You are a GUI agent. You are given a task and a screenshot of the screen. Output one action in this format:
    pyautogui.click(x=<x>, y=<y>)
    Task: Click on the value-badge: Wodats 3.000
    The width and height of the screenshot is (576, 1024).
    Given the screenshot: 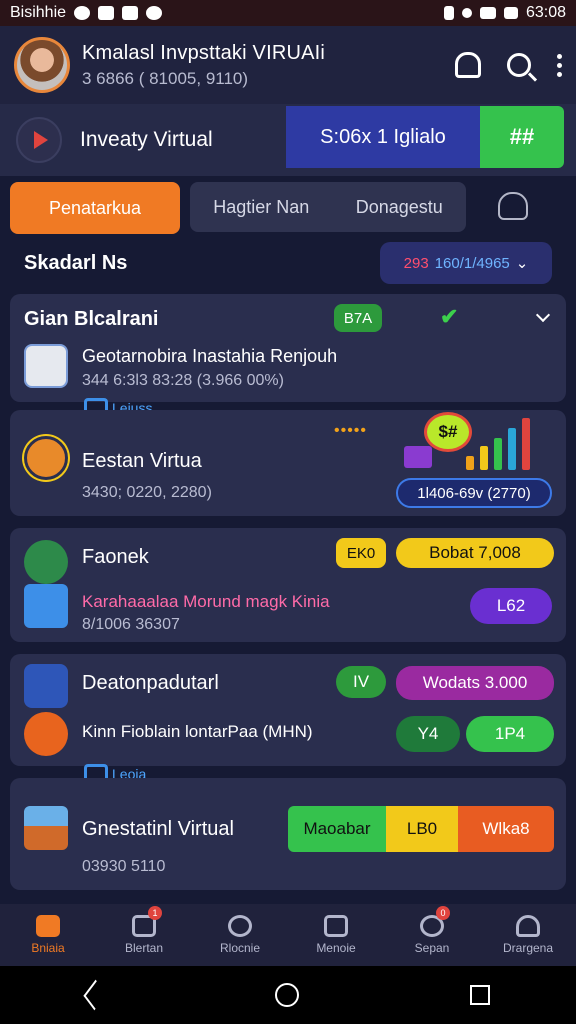 What is the action you would take?
    pyautogui.click(x=475, y=683)
    